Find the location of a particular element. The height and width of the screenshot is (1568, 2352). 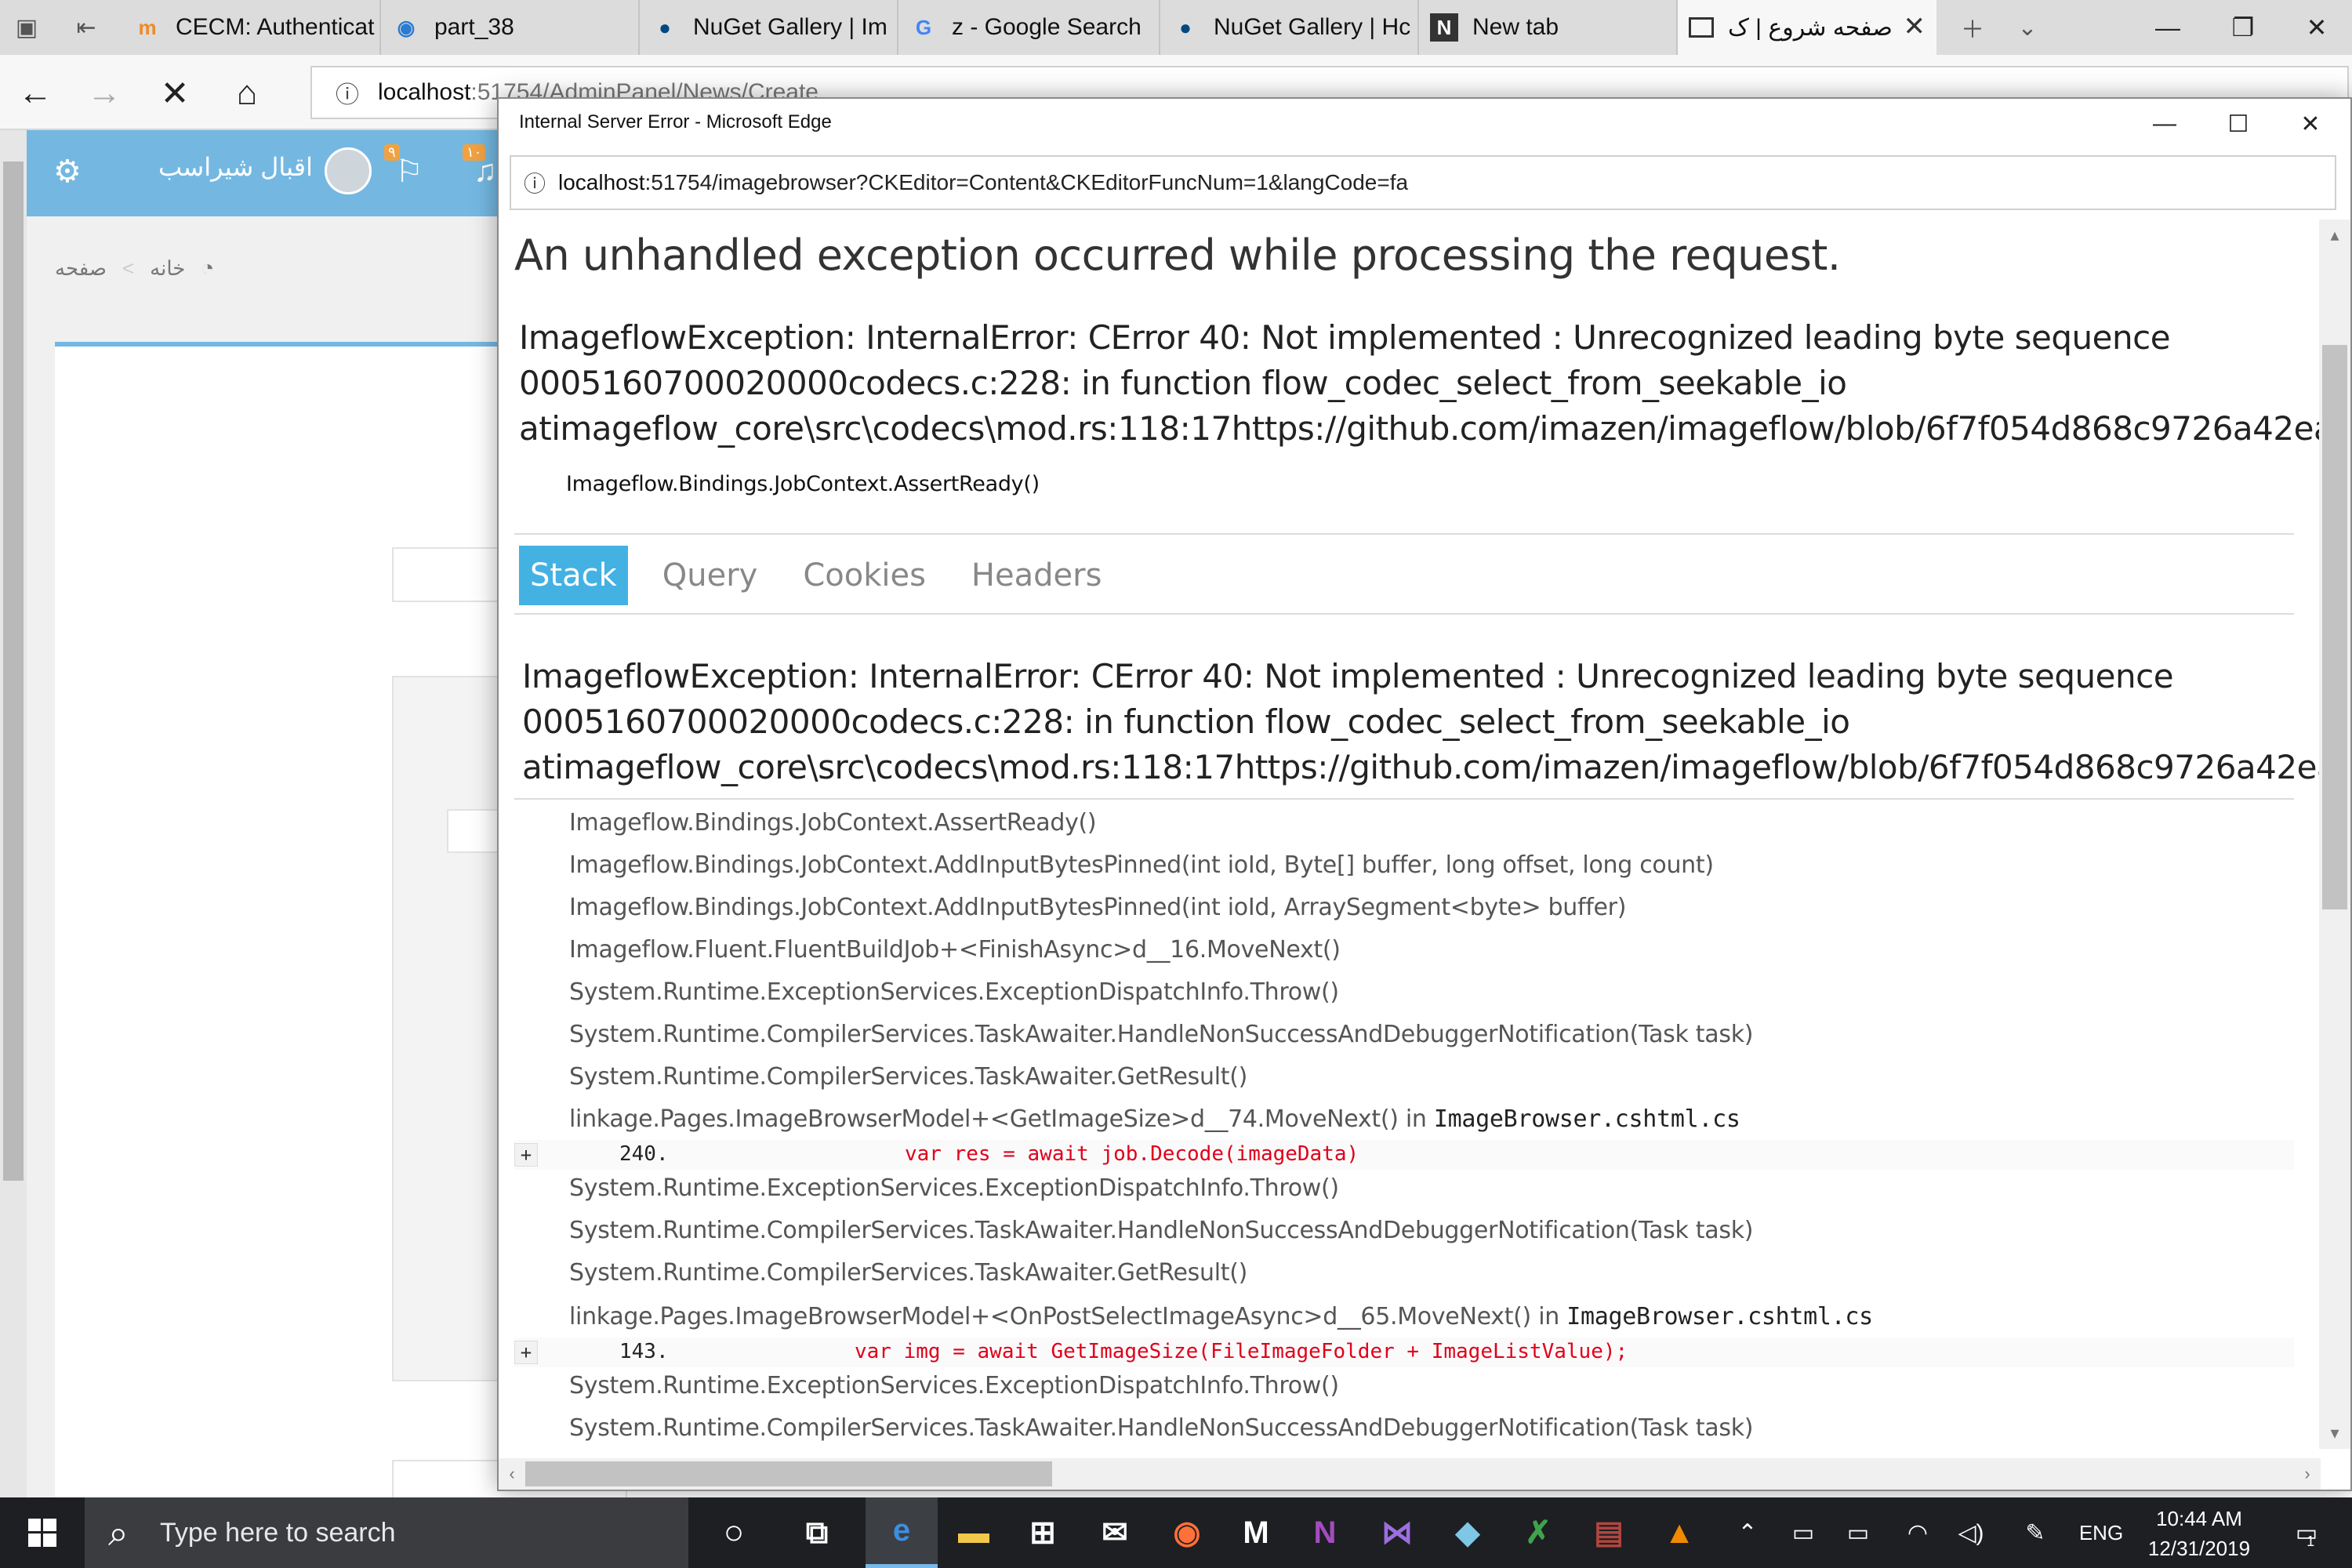

restore-icon: ❐ is located at coordinates (2243, 27).